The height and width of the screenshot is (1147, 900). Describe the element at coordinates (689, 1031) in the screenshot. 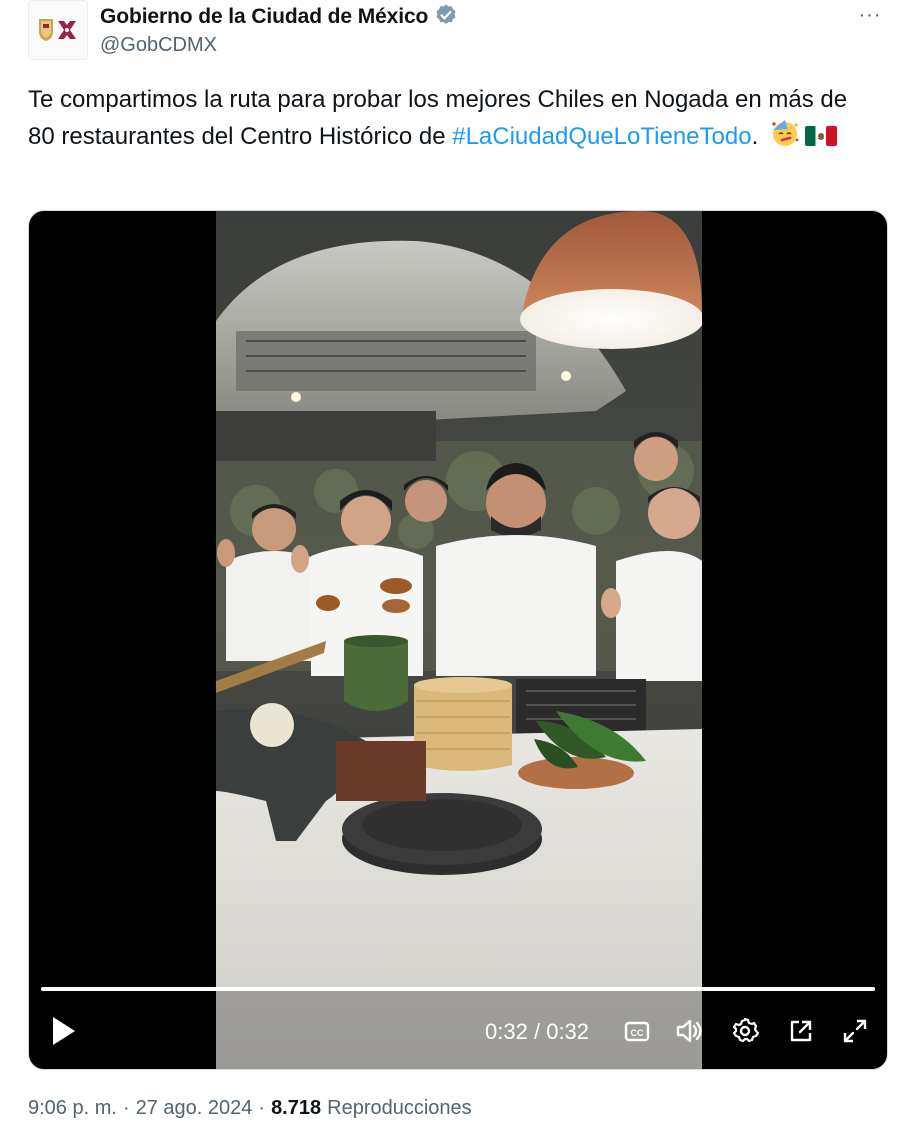

I see `volume-icon` at that location.